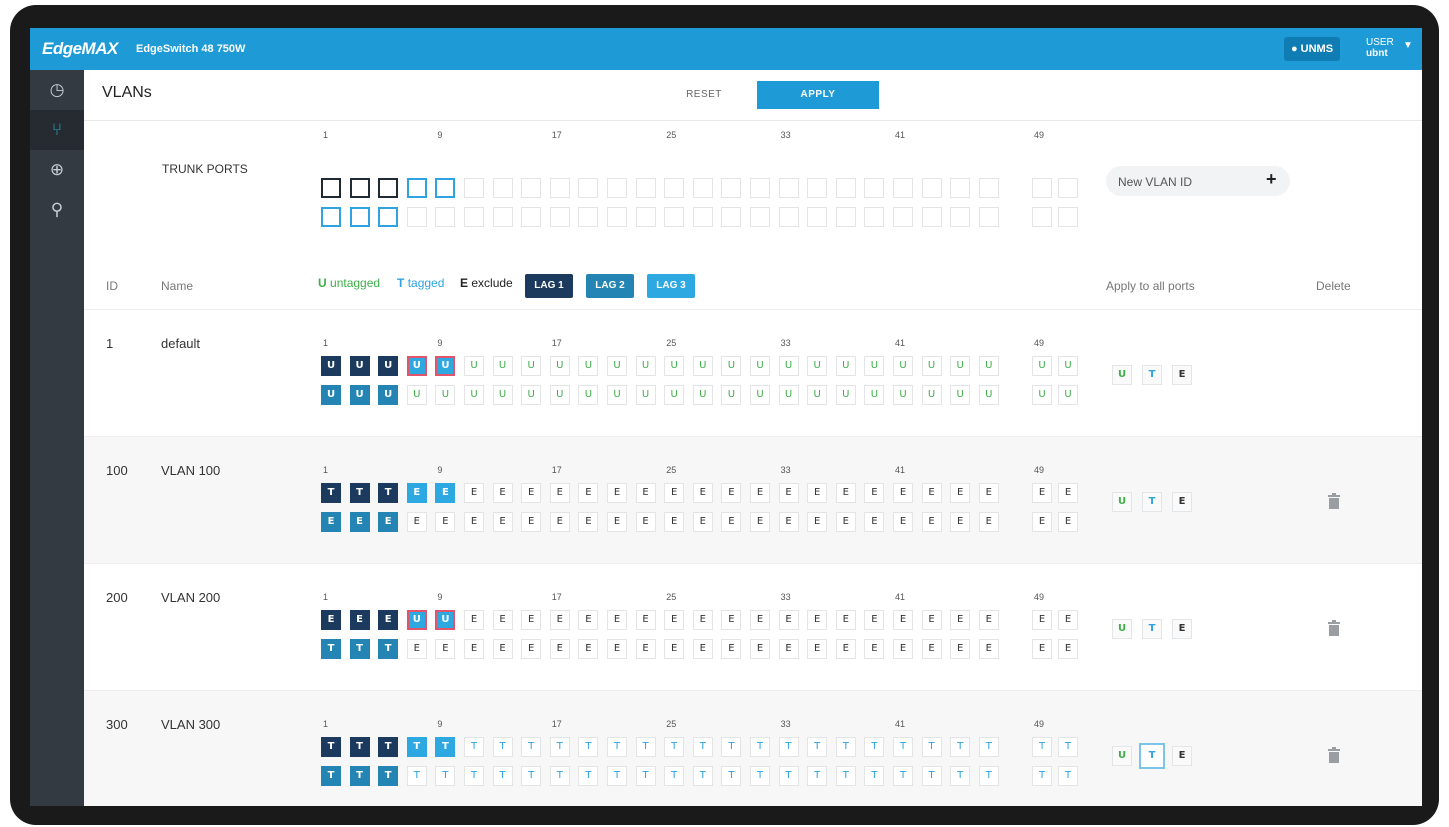 The width and height of the screenshot is (1449, 827). Describe the element at coordinates (1334, 628) in the screenshot. I see `trash-icon` at that location.